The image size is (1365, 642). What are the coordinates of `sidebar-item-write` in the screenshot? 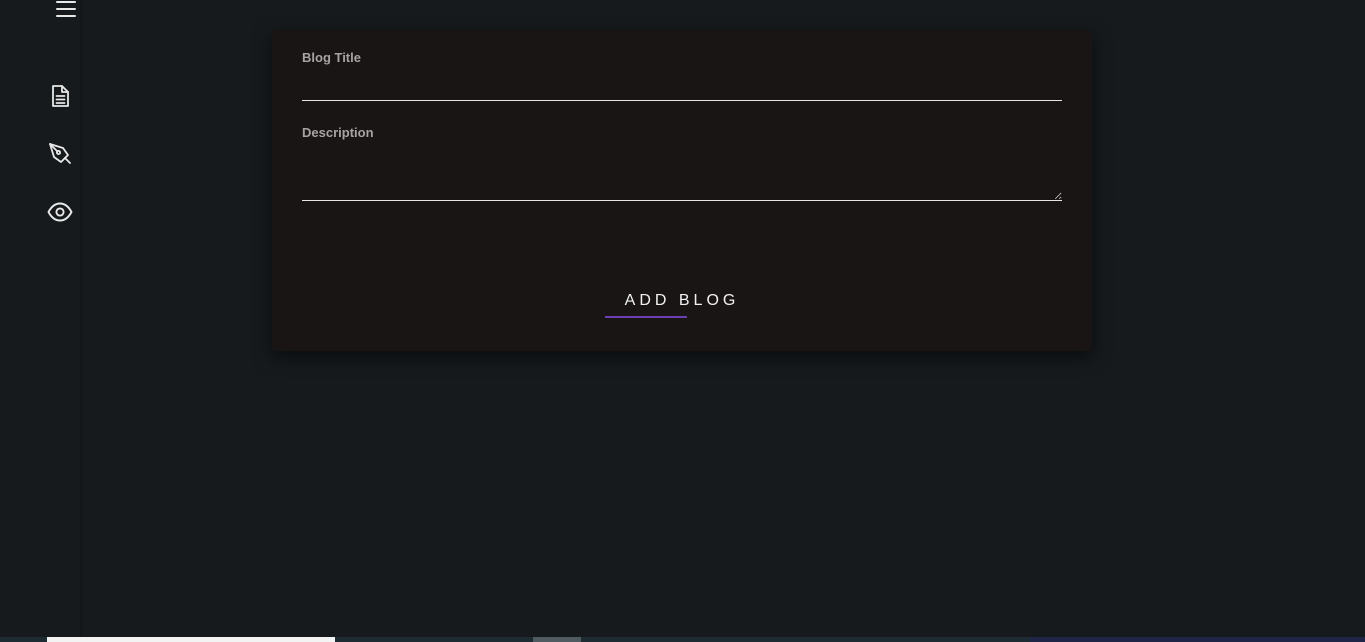 It's located at (60, 154).